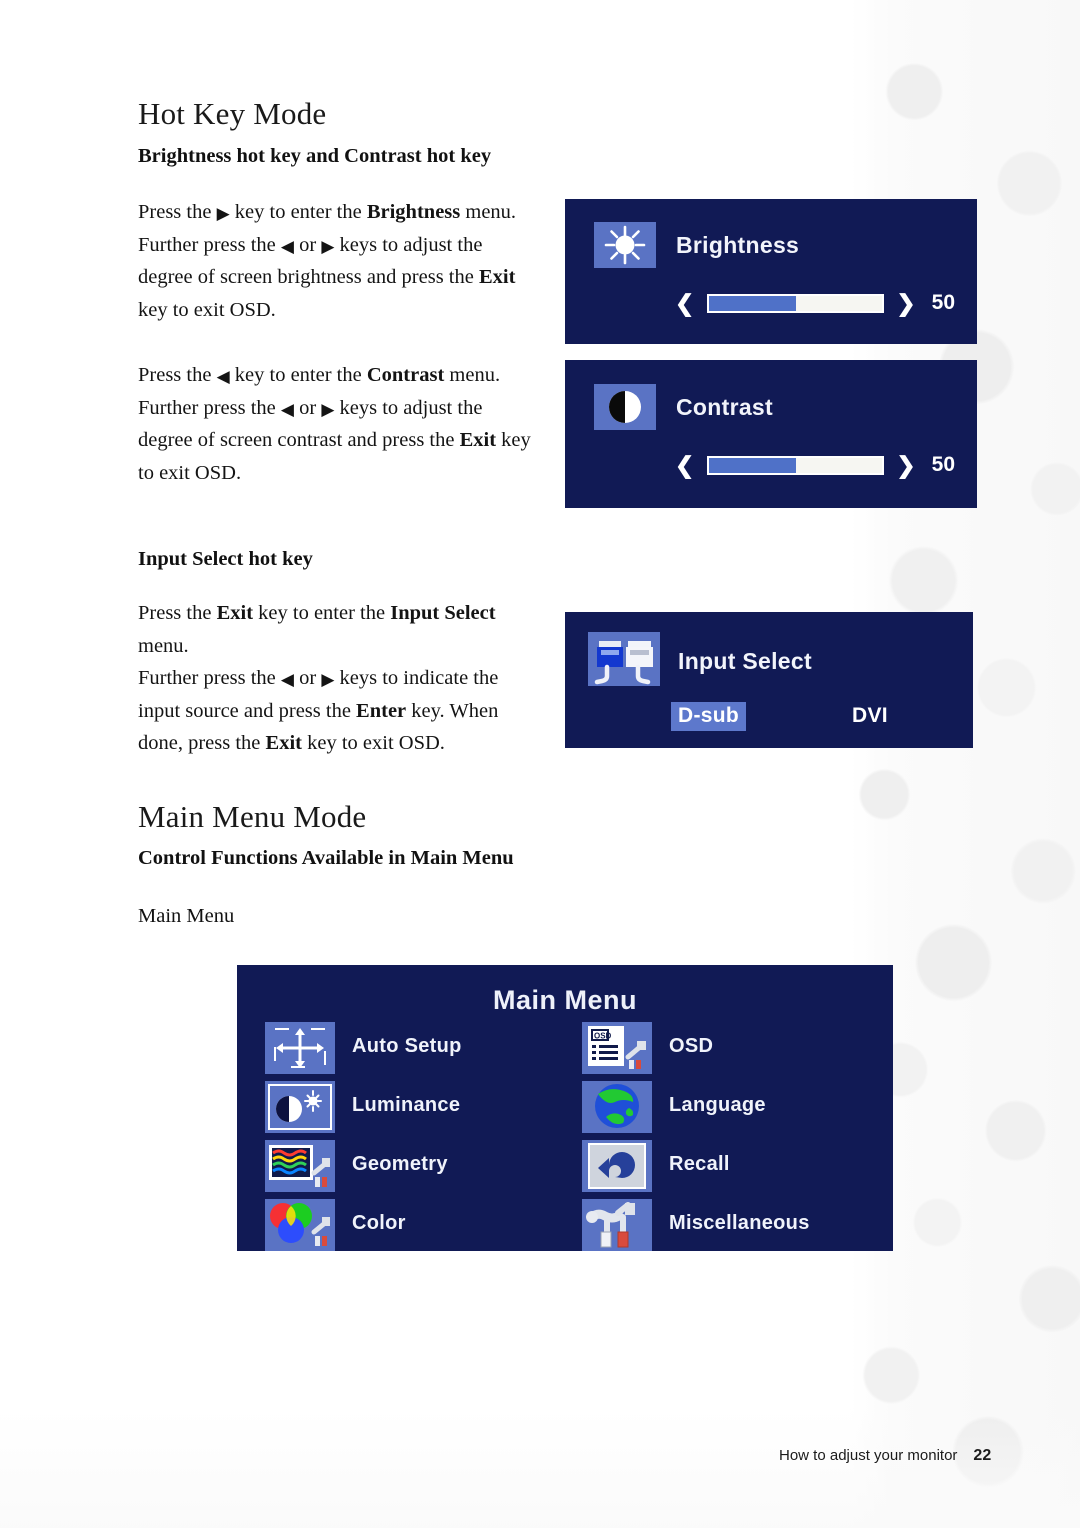 This screenshot has width=1080, height=1528. What do you see at coordinates (752, 465) in the screenshot?
I see `contrast-slider-fill` at bounding box center [752, 465].